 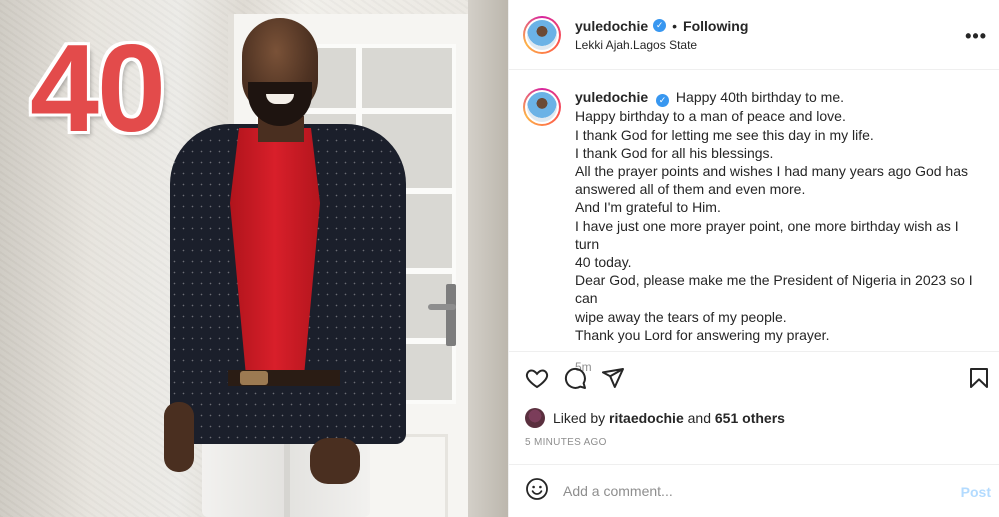 I want to click on likes-row: Liked by ritaedochie and 651 others, so click(x=754, y=418).